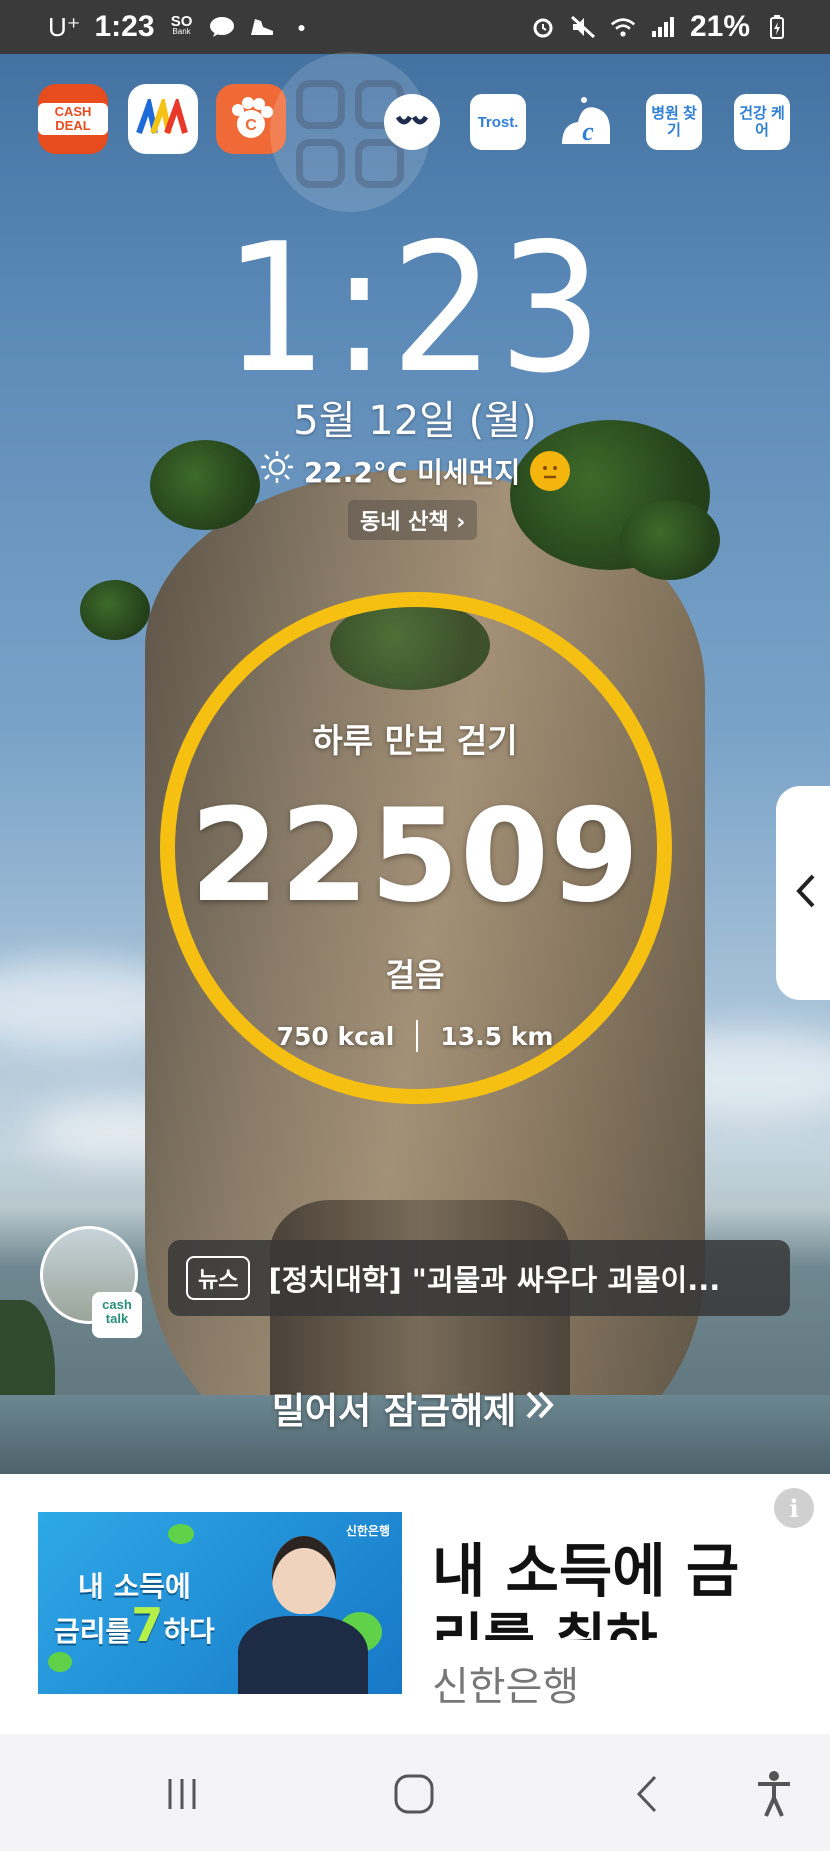 The image size is (830, 1851). Describe the element at coordinates (663, 27) in the screenshot. I see `signal-icon` at that location.